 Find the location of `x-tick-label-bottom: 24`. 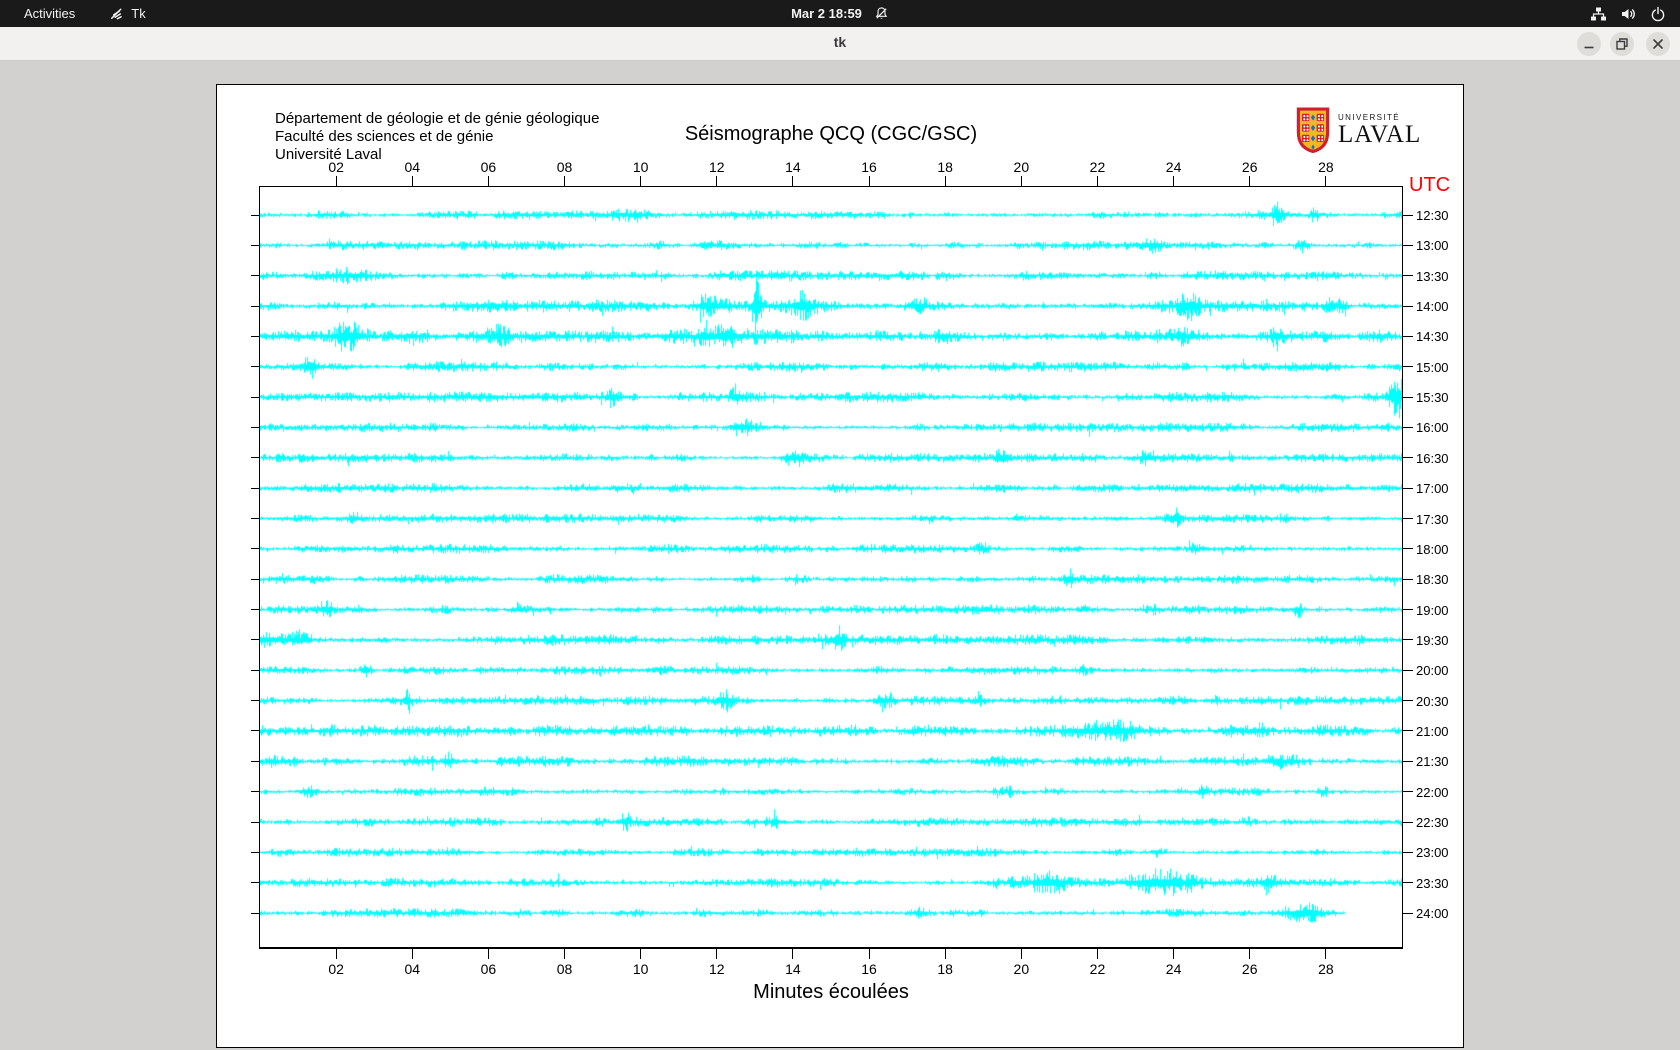

x-tick-label-bottom: 24 is located at coordinates (1173, 969).